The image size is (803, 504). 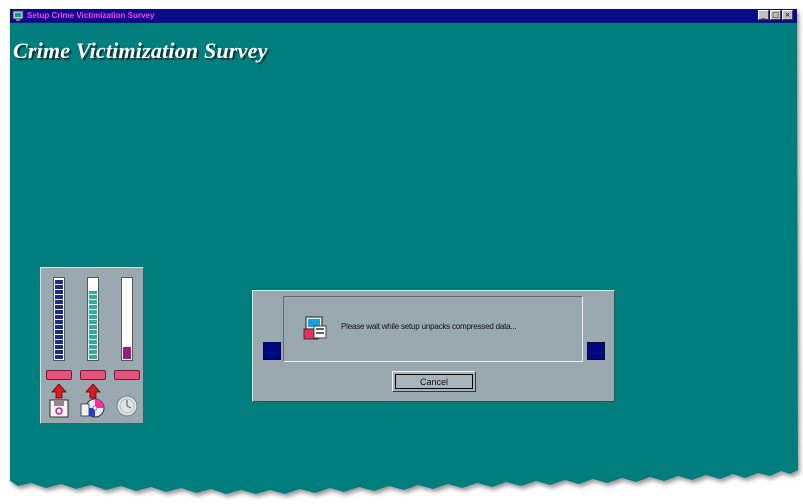 I want to click on cancel-button: Cancel, so click(x=434, y=381).